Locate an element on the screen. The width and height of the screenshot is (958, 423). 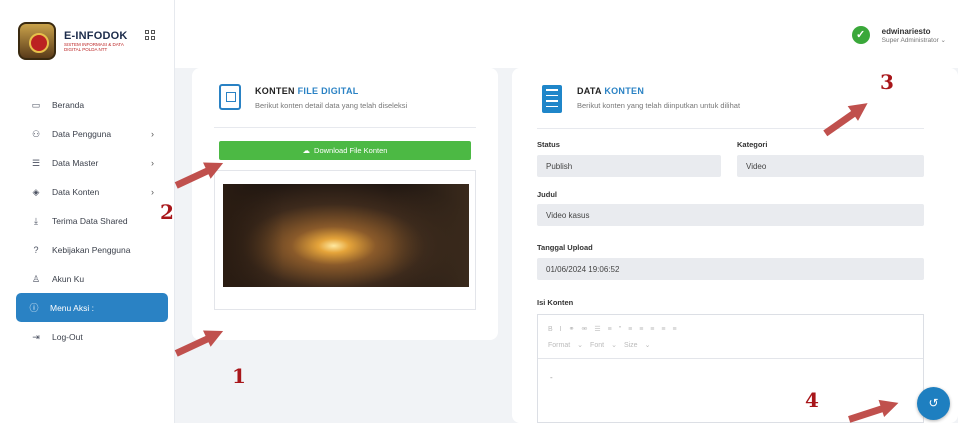
database-icon: ☰ is located at coordinates (36, 162).